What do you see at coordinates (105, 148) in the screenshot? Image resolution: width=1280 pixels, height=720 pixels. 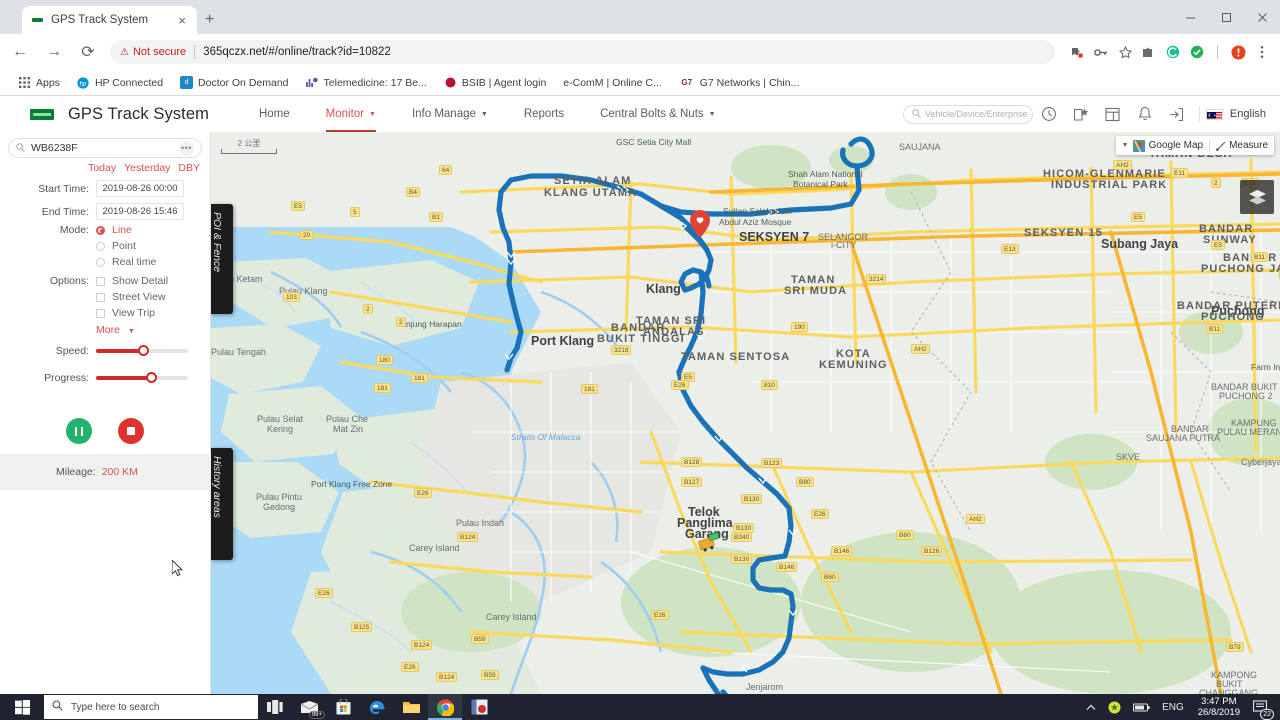 I see `vehicle-search-input: WB6238F •••` at bounding box center [105, 148].